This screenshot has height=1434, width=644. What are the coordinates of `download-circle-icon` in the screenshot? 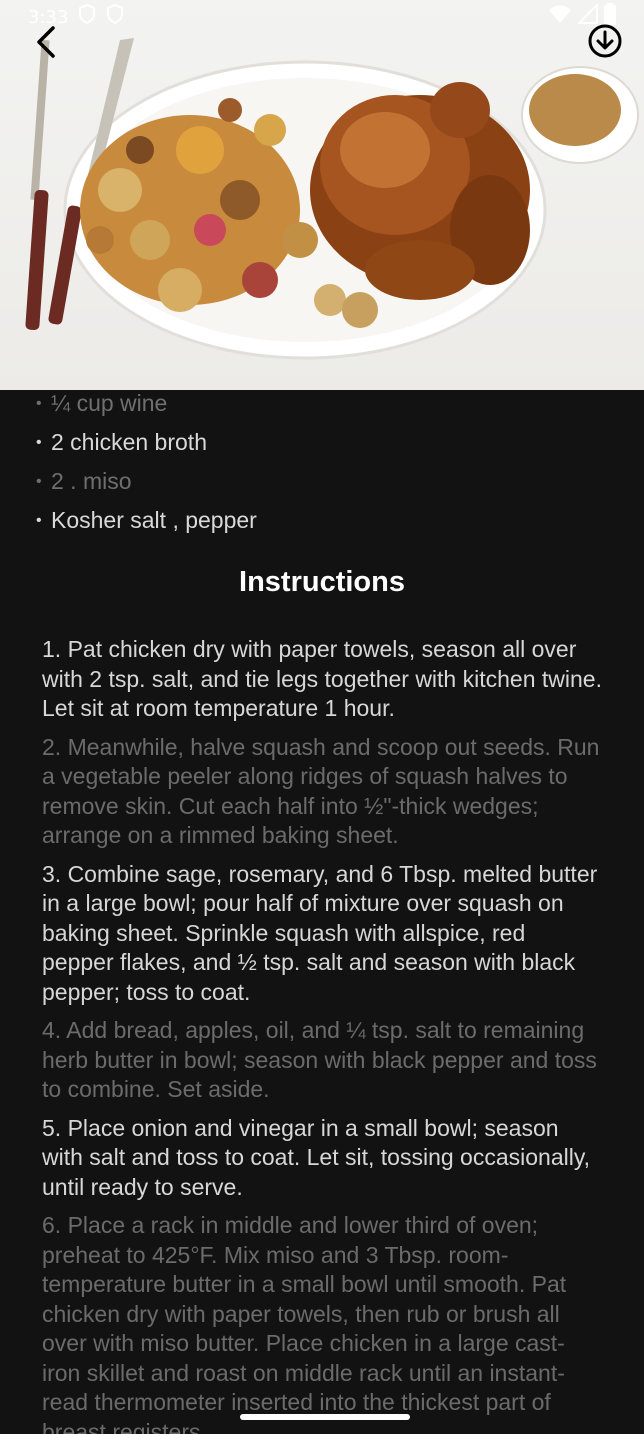 It's located at (605, 43).